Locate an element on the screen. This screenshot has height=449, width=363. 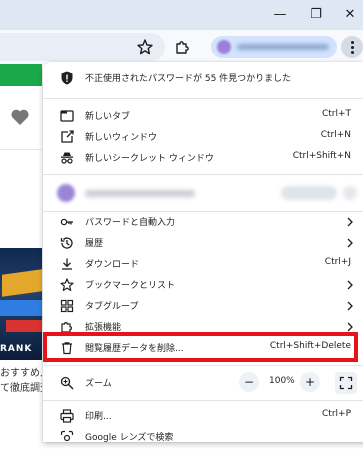
menu-item-label: パスワードと自動入力 is located at coordinates (130, 223).